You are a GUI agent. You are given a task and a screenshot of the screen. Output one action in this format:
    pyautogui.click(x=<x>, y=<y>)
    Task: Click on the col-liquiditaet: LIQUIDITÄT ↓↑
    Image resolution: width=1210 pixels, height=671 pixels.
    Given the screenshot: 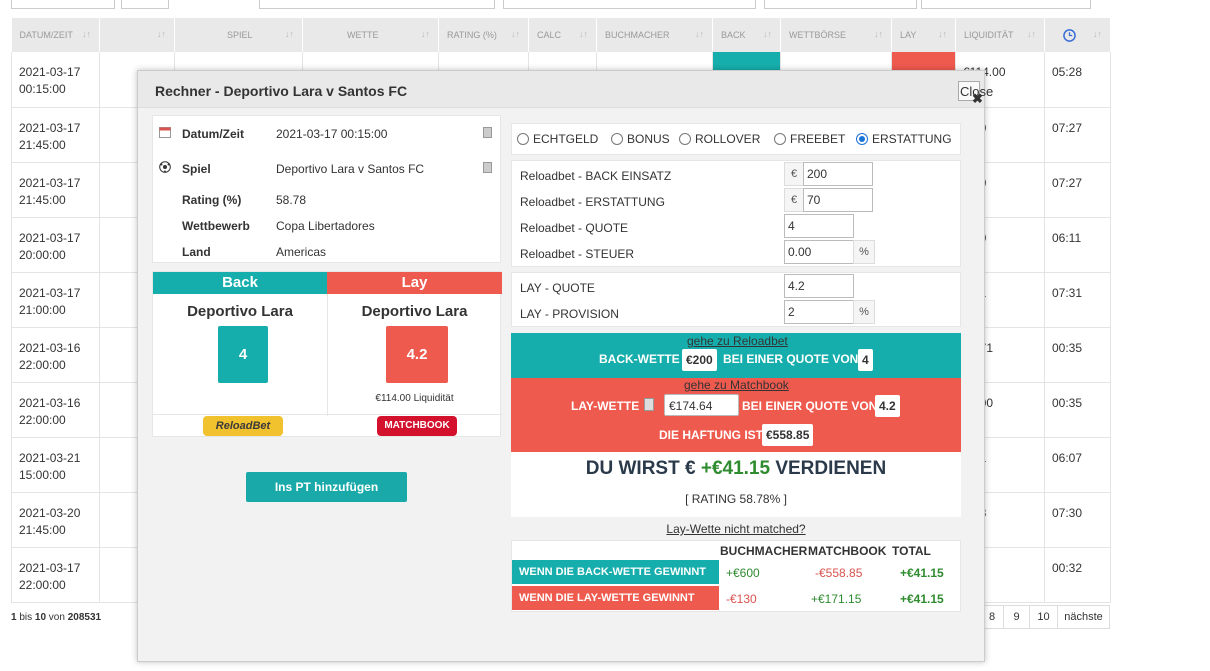 What is the action you would take?
    pyautogui.click(x=1000, y=35)
    